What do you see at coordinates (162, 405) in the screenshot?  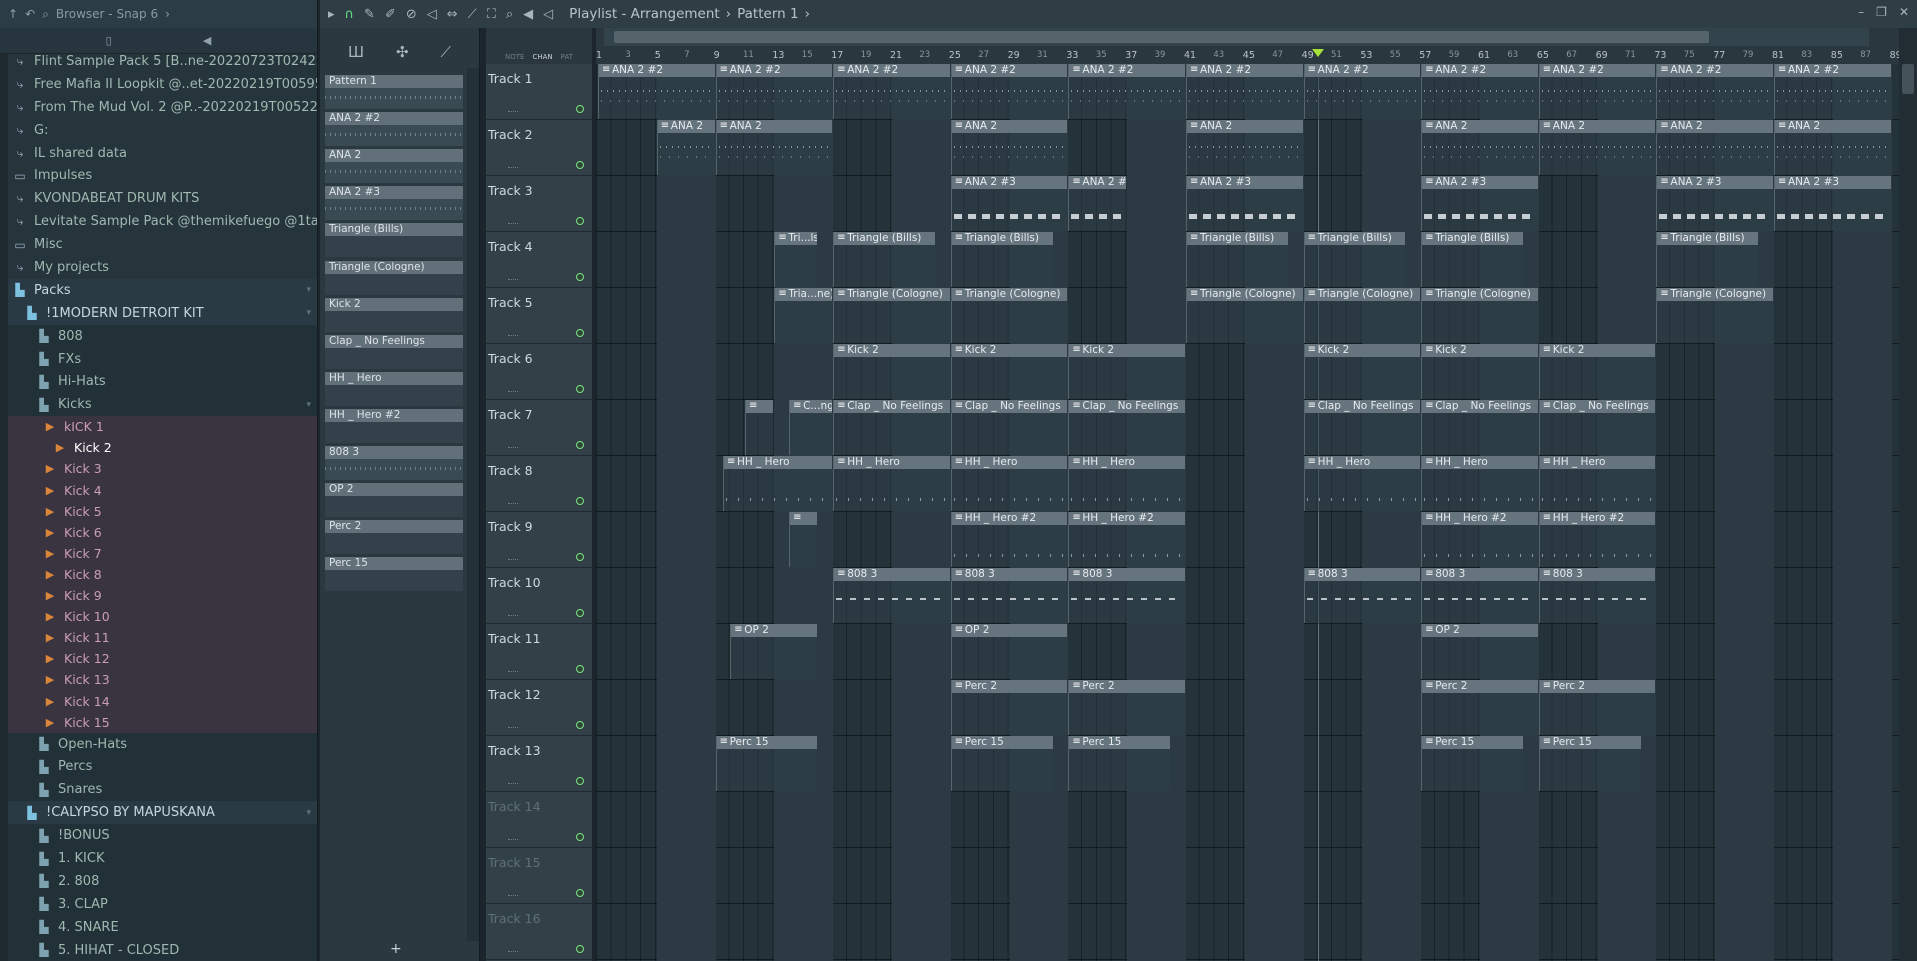 I see `browser-item: ▙ Kicks ▾` at bounding box center [162, 405].